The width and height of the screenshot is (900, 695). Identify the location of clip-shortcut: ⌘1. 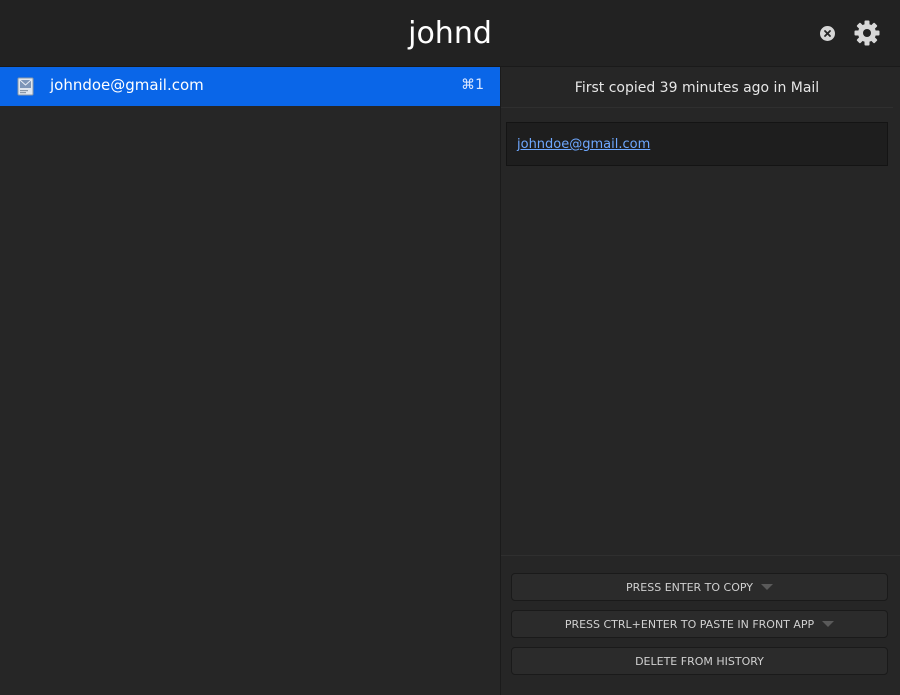
(472, 85).